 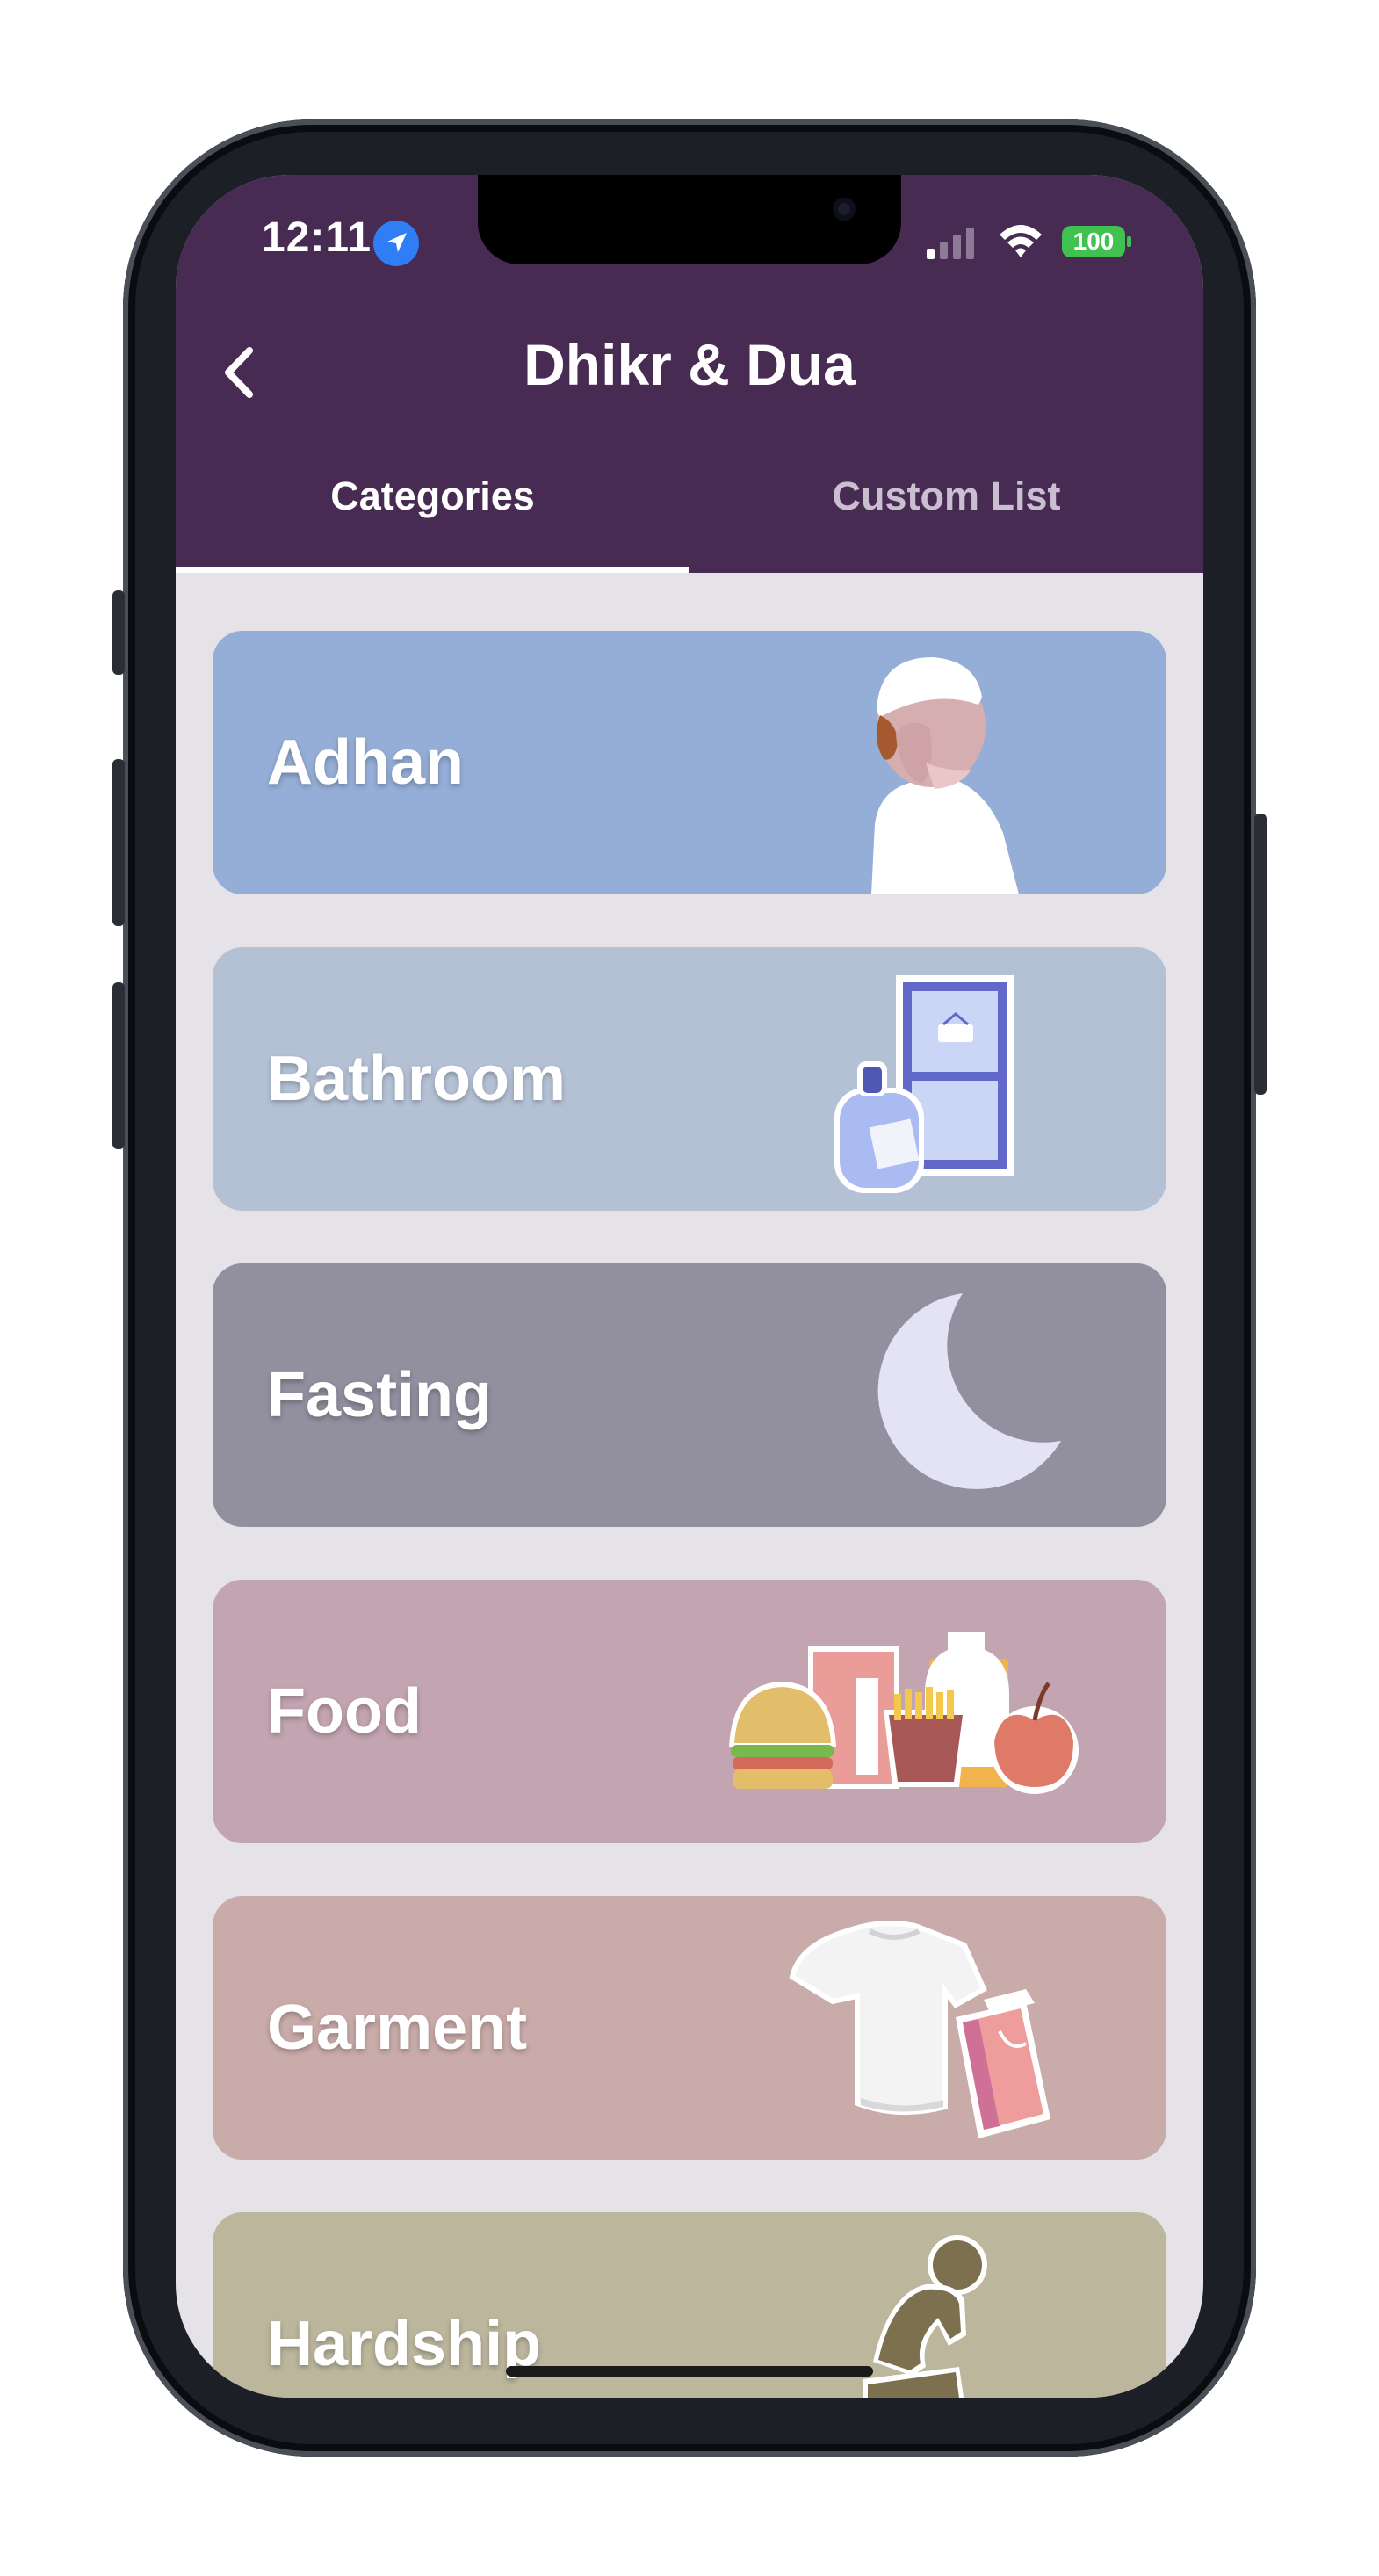 I want to click on category-label: Food, so click(x=344, y=1711).